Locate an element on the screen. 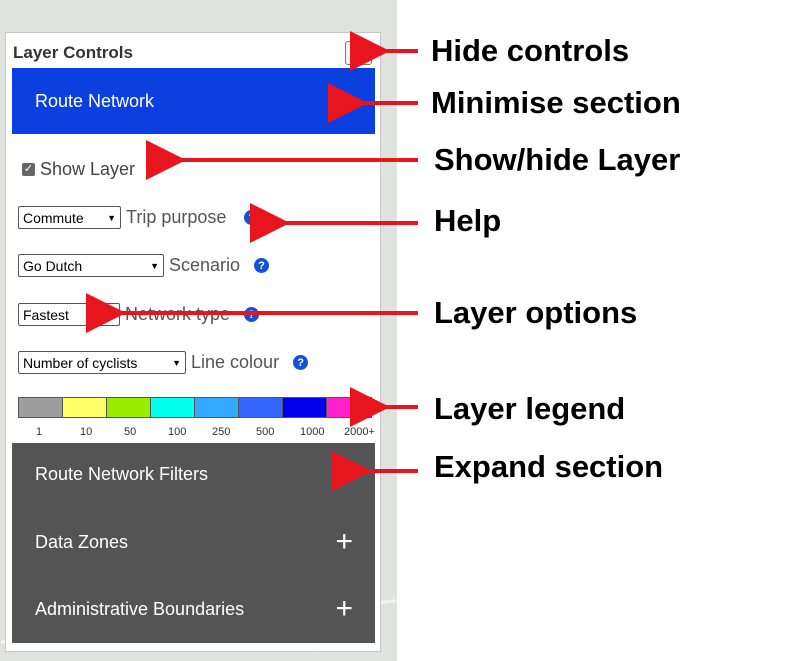  data-zones-section: Data Zones + is located at coordinates (193, 544).